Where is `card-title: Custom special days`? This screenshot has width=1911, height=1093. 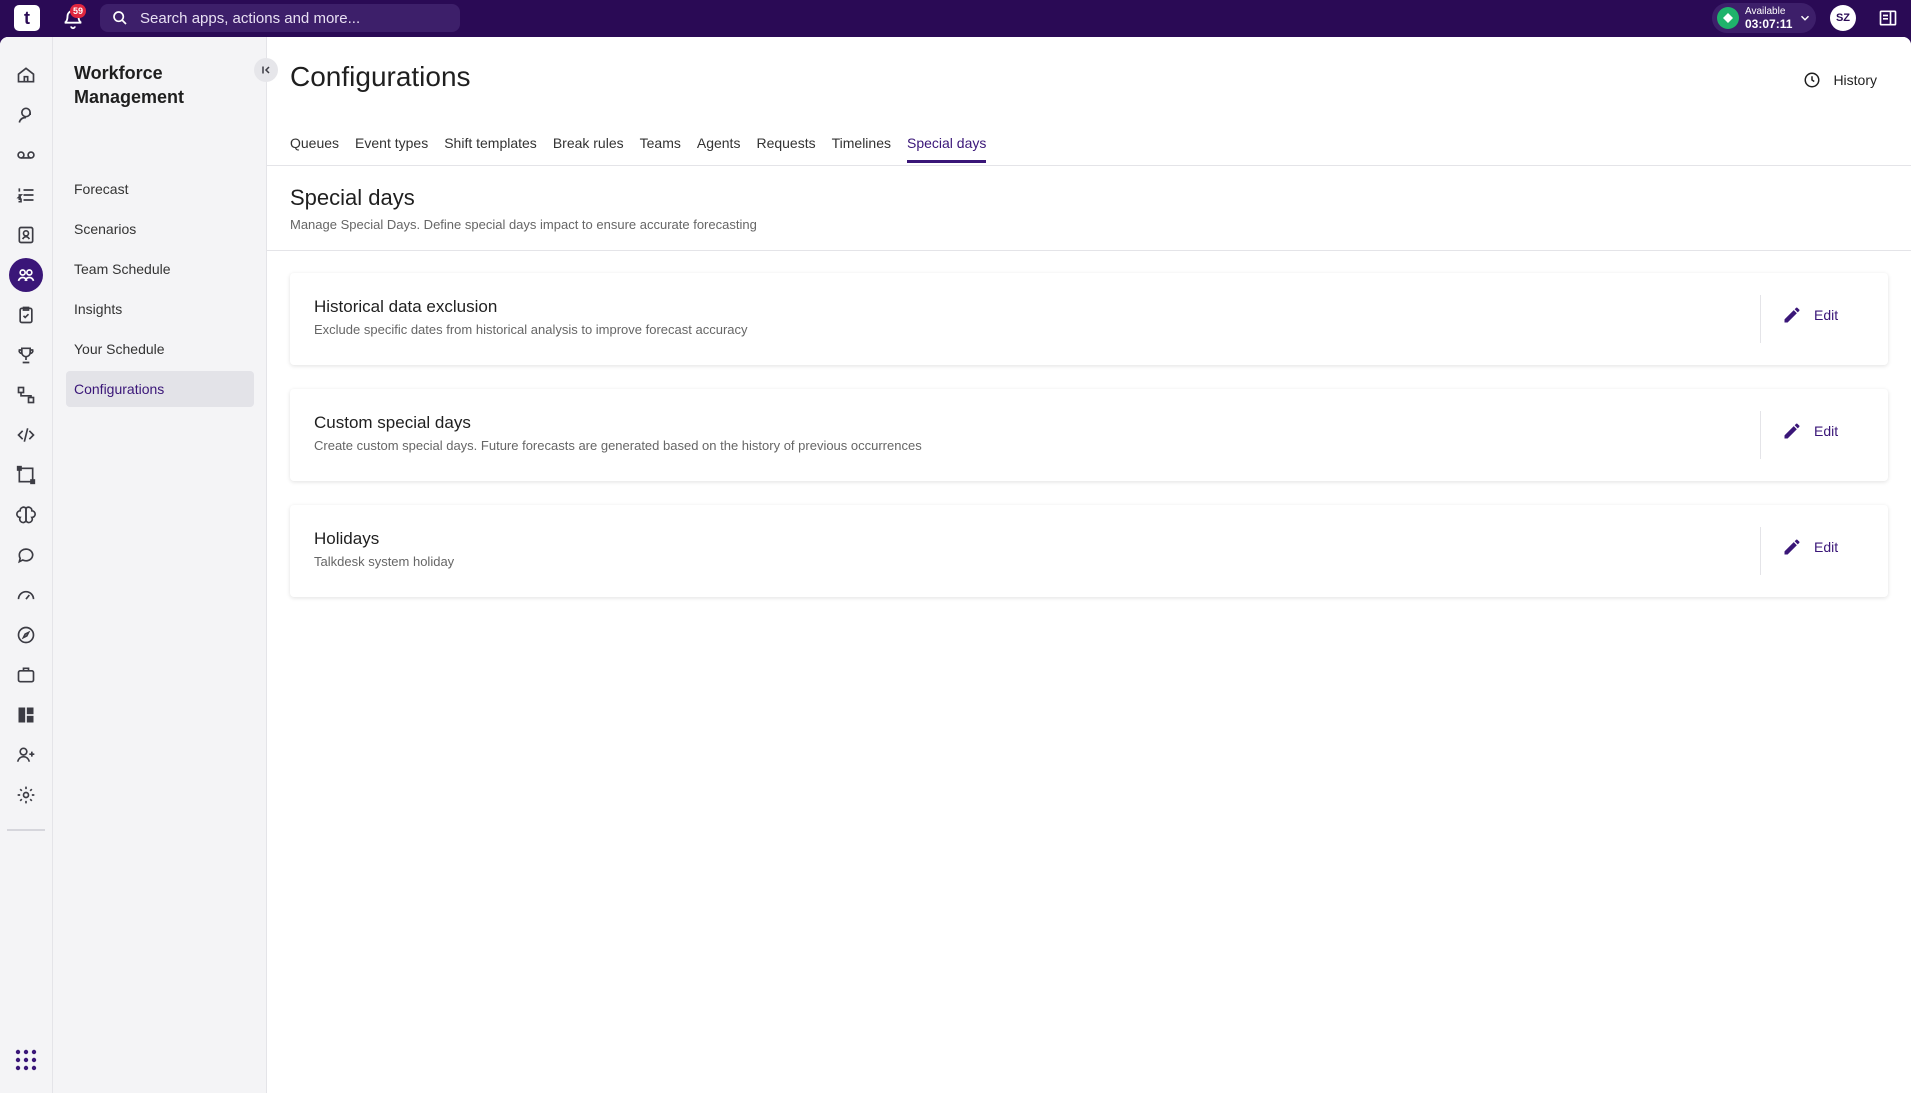
card-title: Custom special days is located at coordinates (392, 422).